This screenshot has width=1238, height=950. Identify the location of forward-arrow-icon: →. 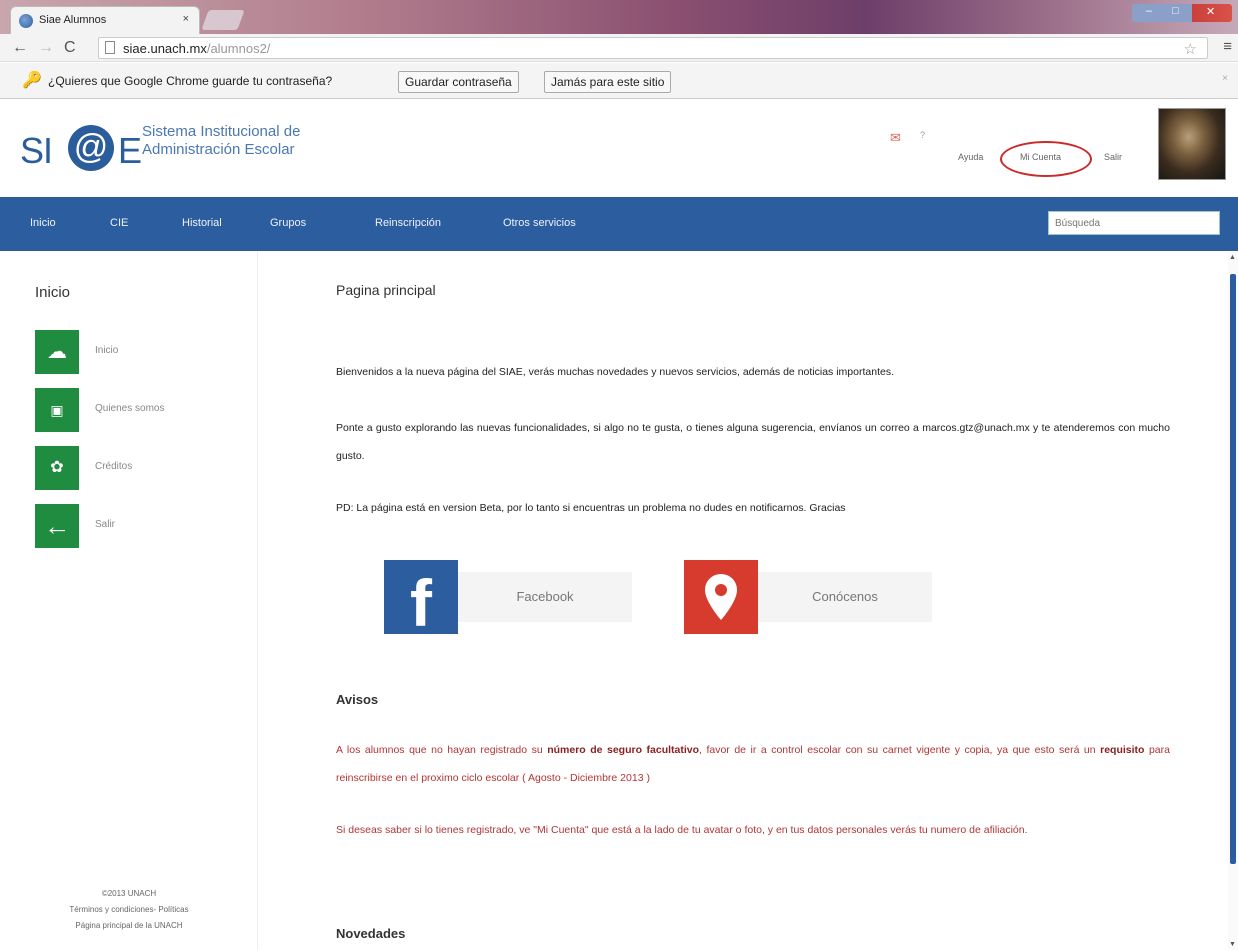
(46, 48).